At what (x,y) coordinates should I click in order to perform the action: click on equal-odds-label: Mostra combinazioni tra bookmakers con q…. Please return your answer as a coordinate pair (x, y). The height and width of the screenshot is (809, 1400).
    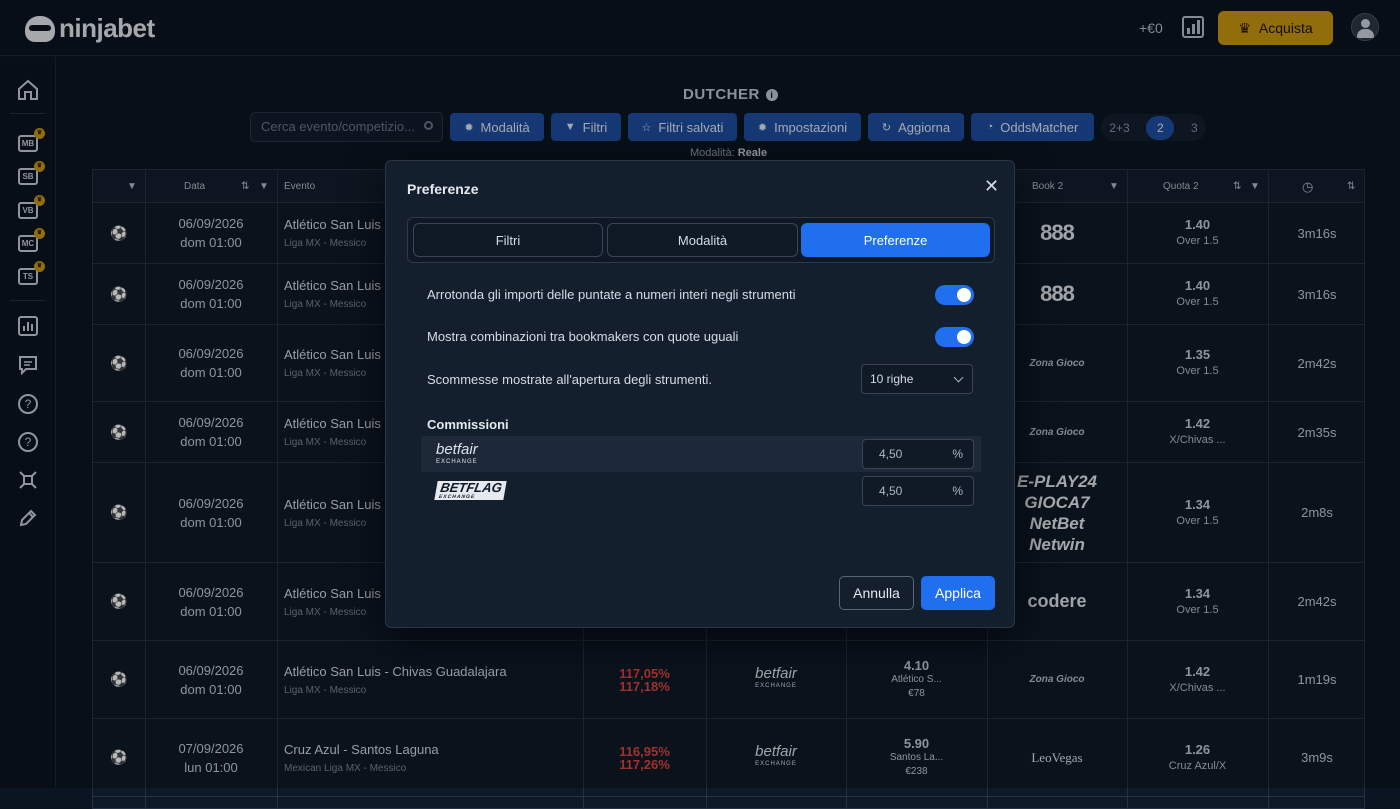
    Looking at the image, I should click on (583, 336).